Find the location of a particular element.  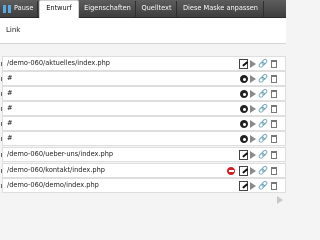

link-path: /demo-060/demo/index.php is located at coordinates (53, 185).